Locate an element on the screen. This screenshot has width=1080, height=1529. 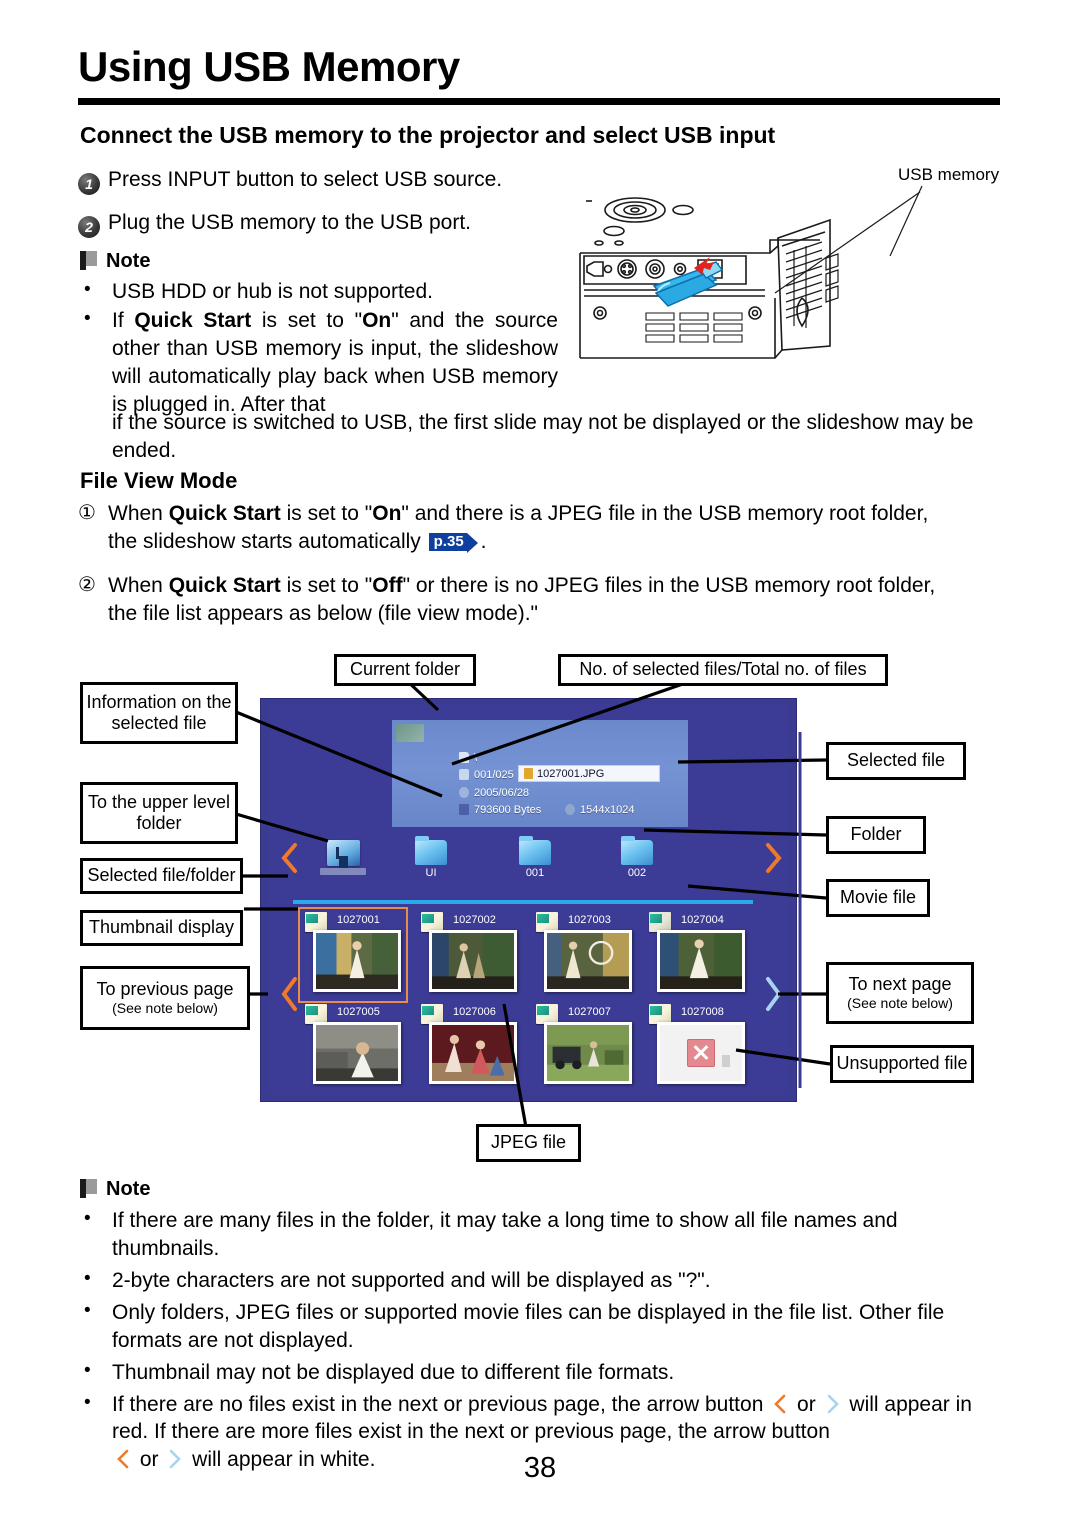
callout-unsupported-file: Unsupported file is located at coordinates (902, 1064).